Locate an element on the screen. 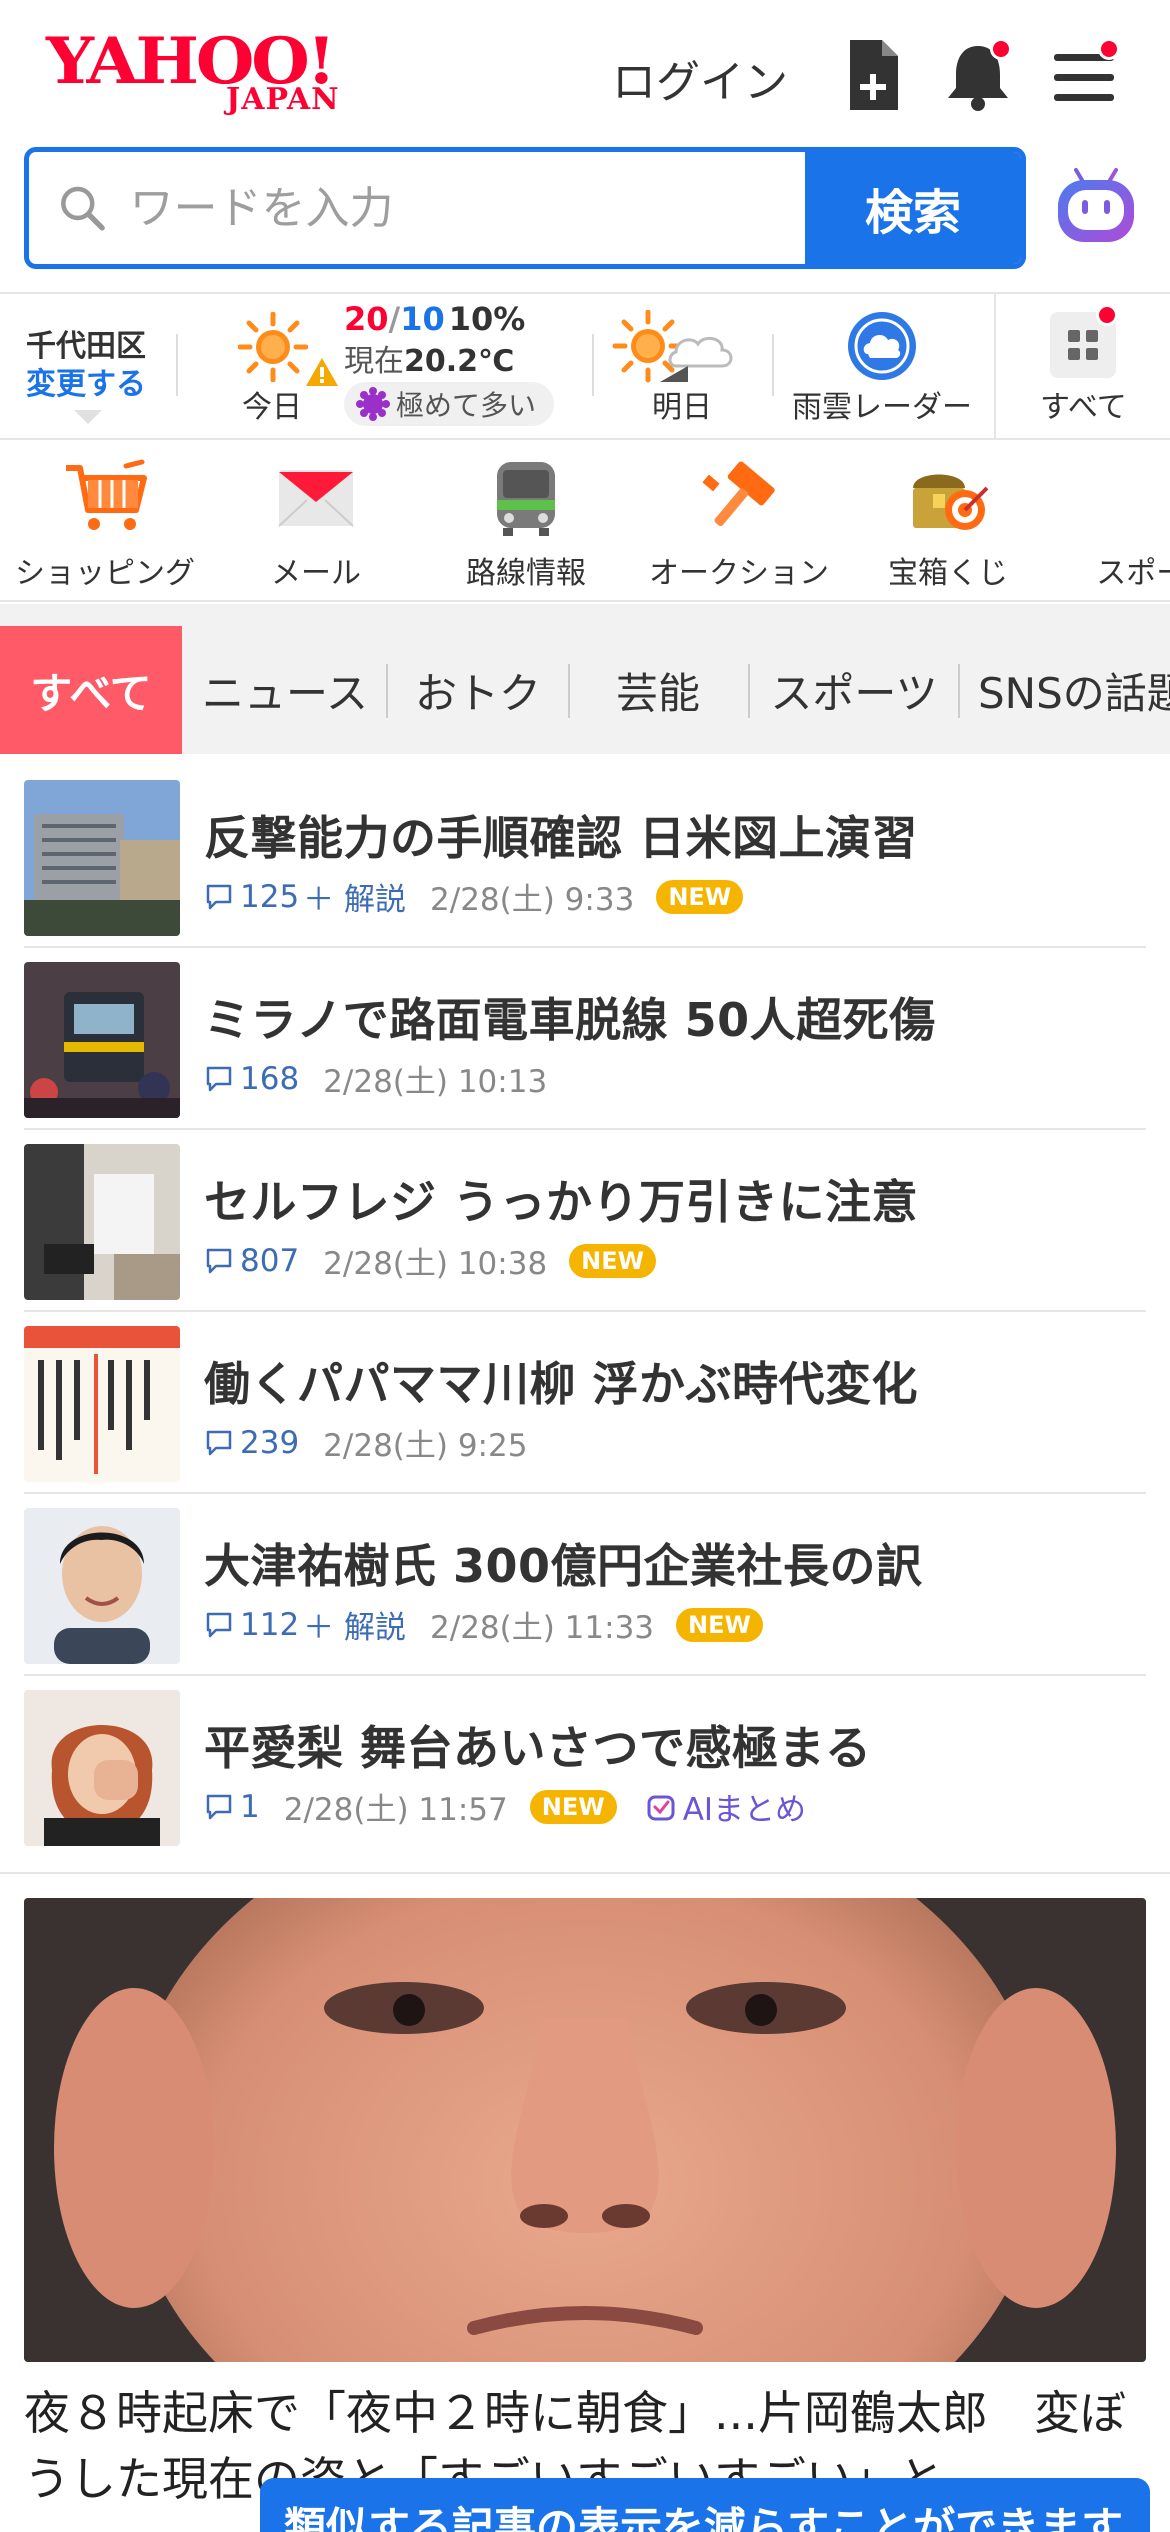 The height and width of the screenshot is (2532, 1170). news-title: セルフレジ うっかり万引きに注意 is located at coordinates (561, 1199).